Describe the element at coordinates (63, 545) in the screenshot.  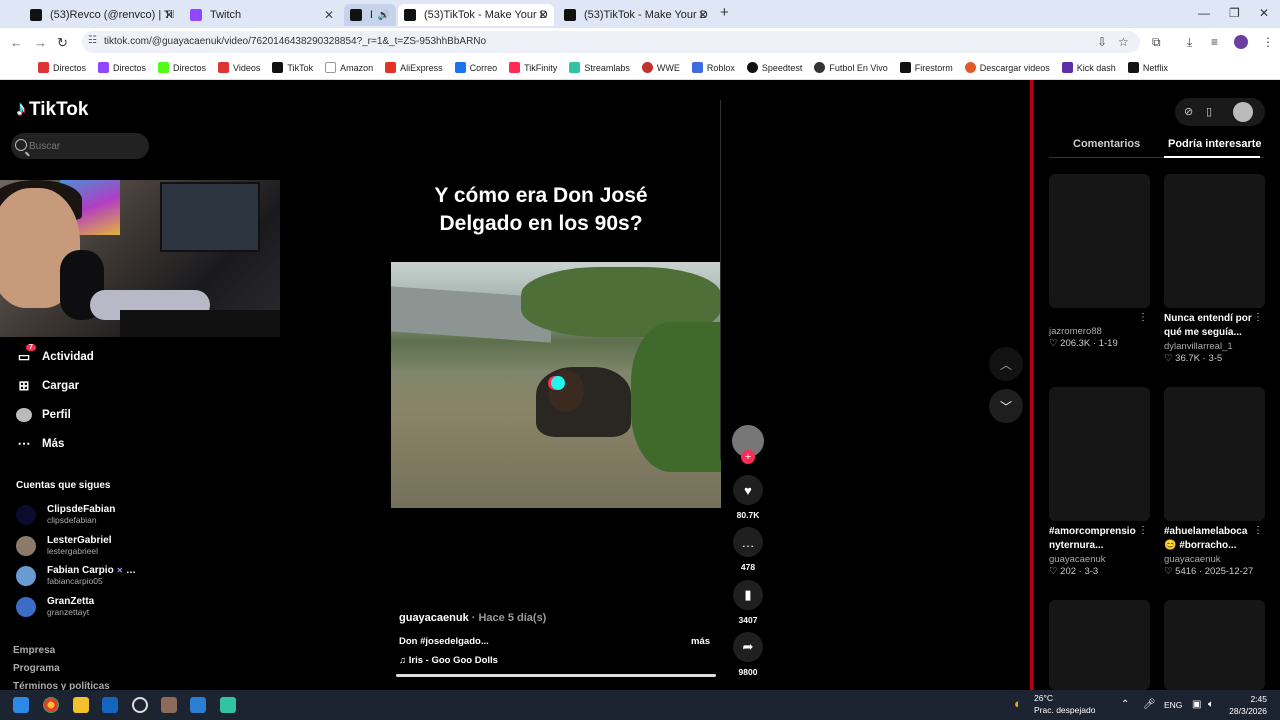
I see `followed-account: LesterGabriel lestergabrieel` at that location.